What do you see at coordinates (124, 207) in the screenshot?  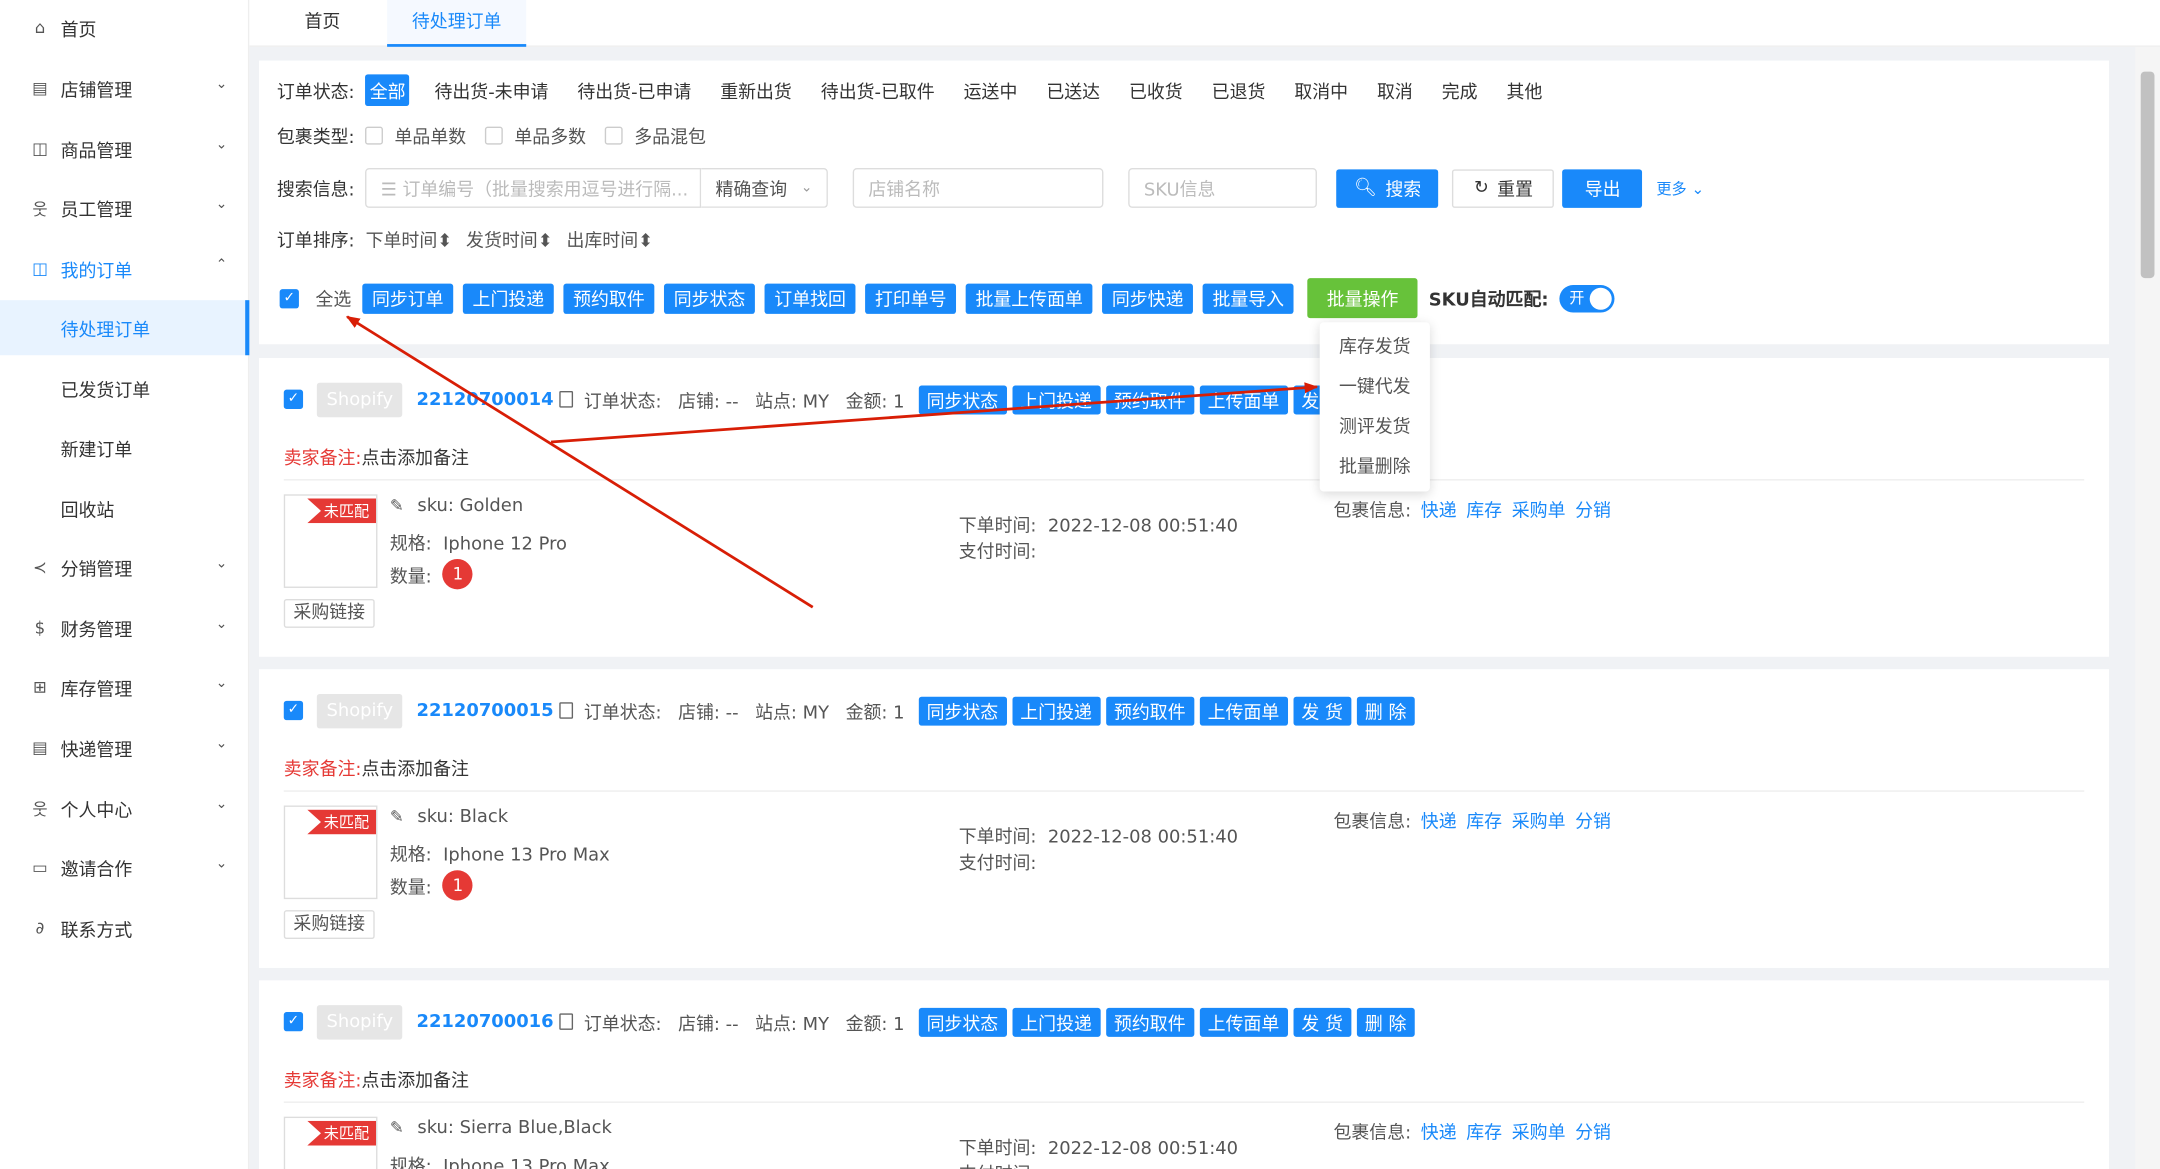 I see `sidebar-item-staff: 웃 员工管理 ⌄` at bounding box center [124, 207].